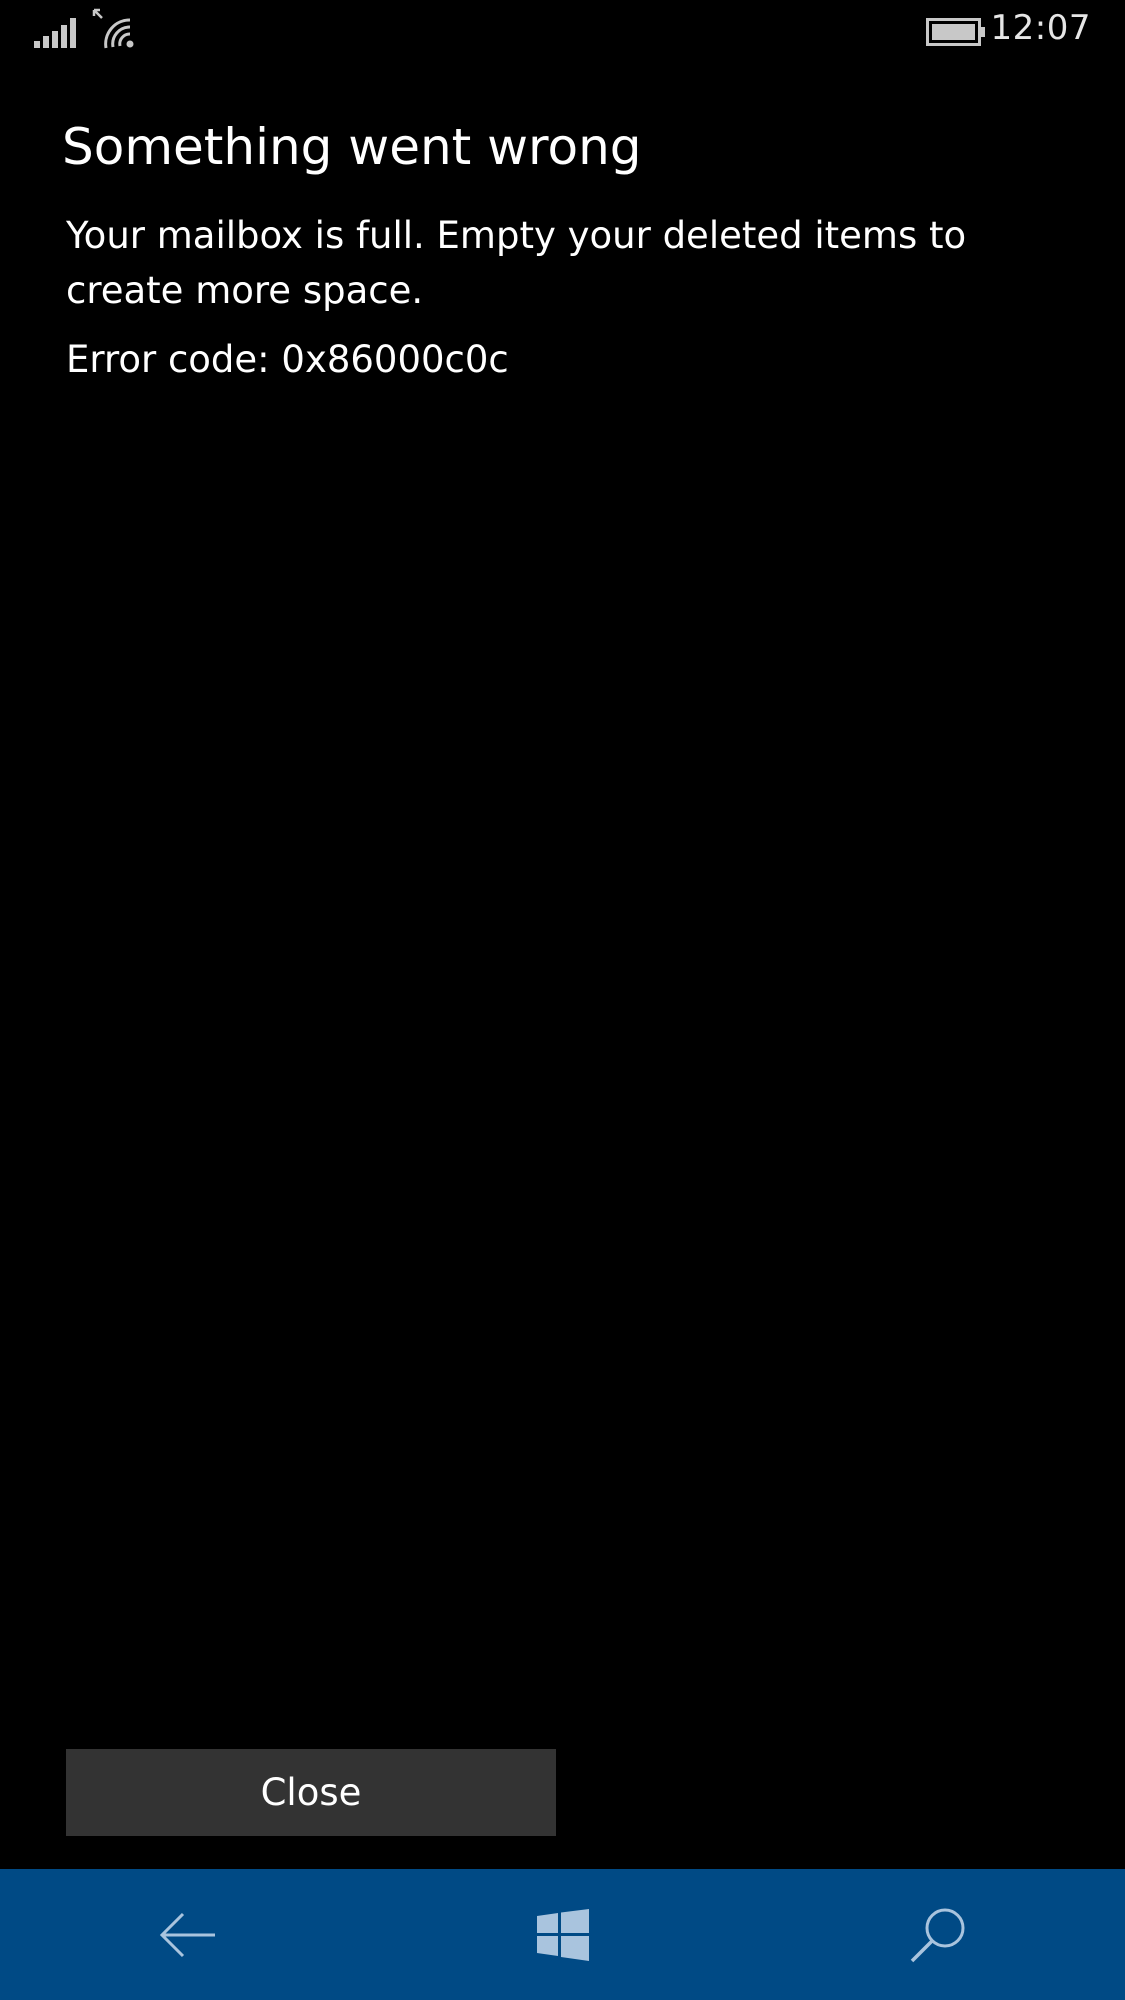 This screenshot has width=1125, height=2000. What do you see at coordinates (562, 32) in the screenshot?
I see `status-bar: 12:07` at bounding box center [562, 32].